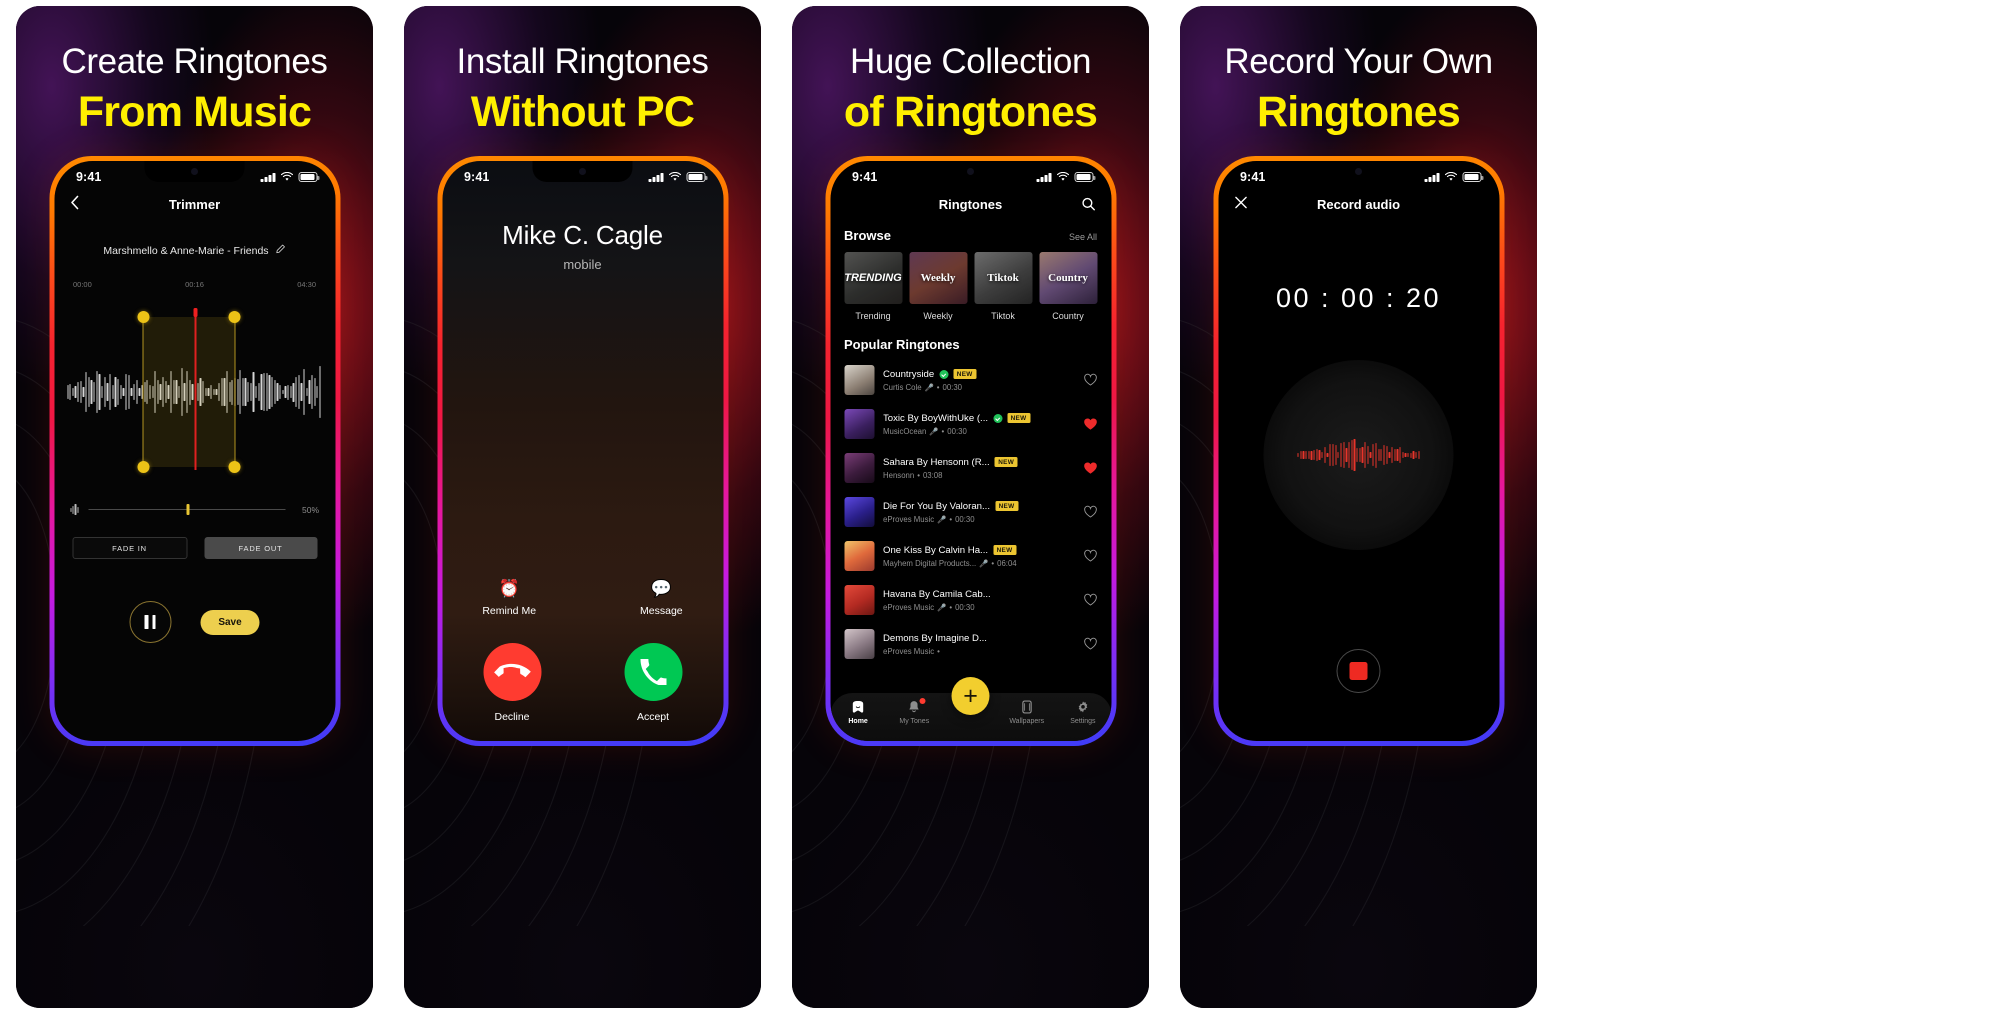 Image resolution: width=2012 pixels, height=1014 pixels. Describe the element at coordinates (1007, 563) in the screenshot. I see `ringtone-duration: 06:04` at that location.